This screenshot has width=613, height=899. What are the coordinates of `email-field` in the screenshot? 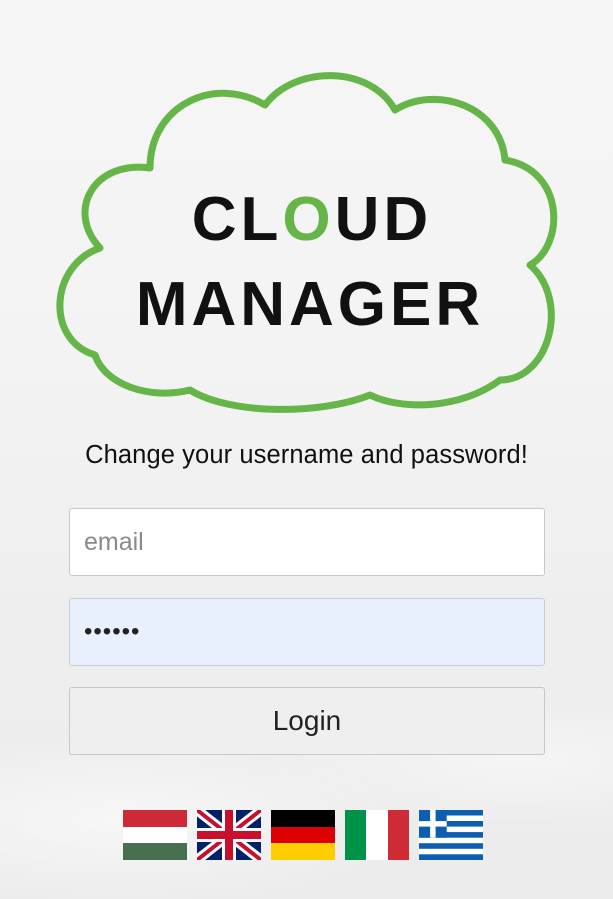 It's located at (307, 542).